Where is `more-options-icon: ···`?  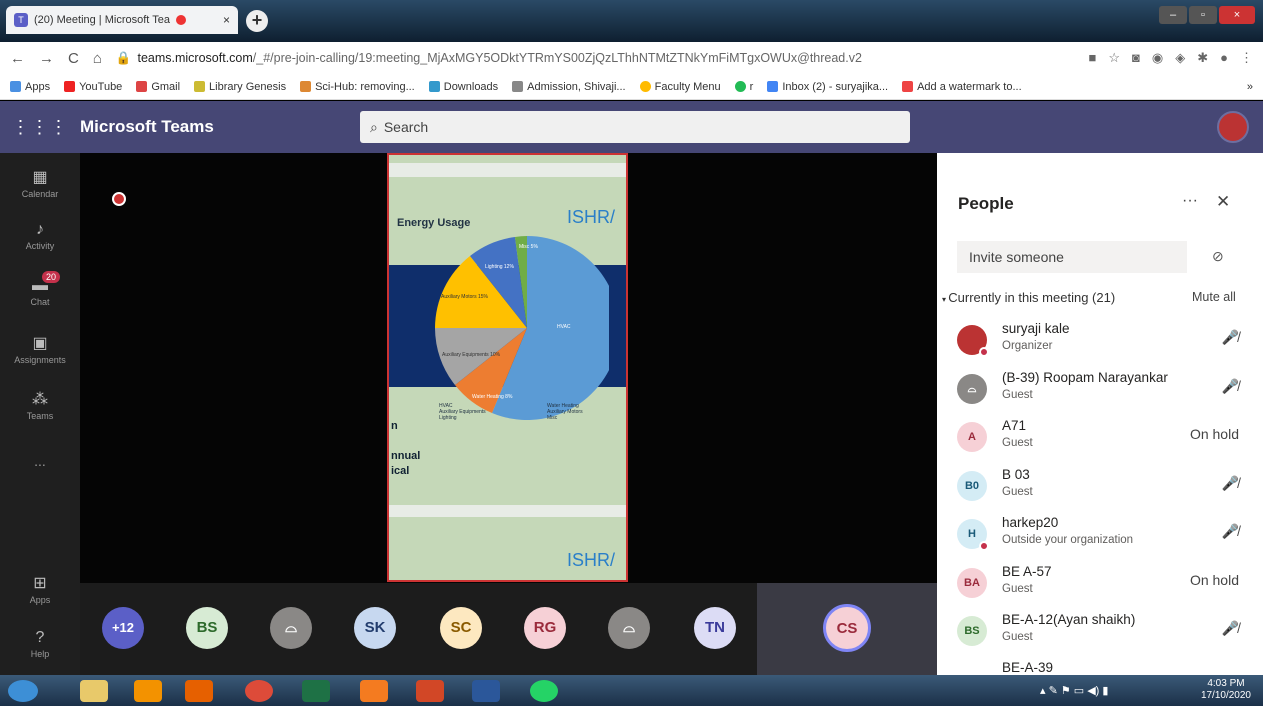 more-options-icon: ··· is located at coordinates (1190, 201).